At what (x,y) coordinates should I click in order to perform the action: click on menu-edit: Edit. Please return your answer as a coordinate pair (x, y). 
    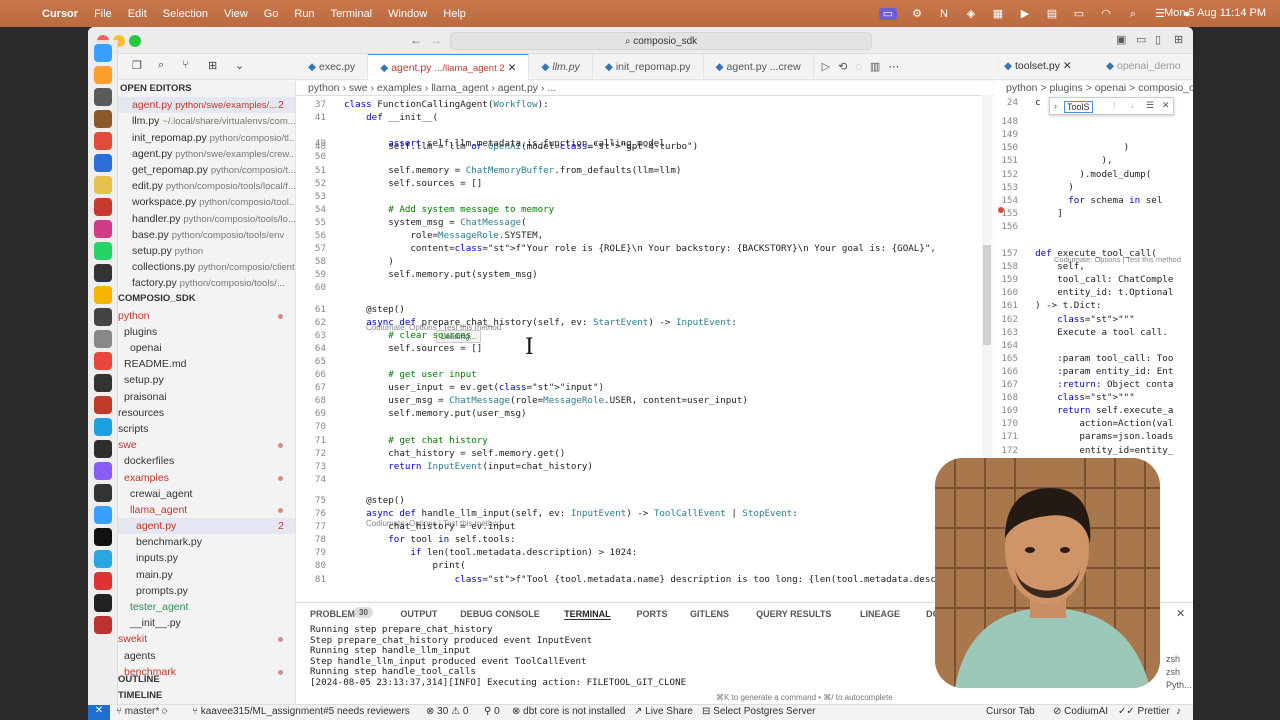
    Looking at the image, I should click on (137, 14).